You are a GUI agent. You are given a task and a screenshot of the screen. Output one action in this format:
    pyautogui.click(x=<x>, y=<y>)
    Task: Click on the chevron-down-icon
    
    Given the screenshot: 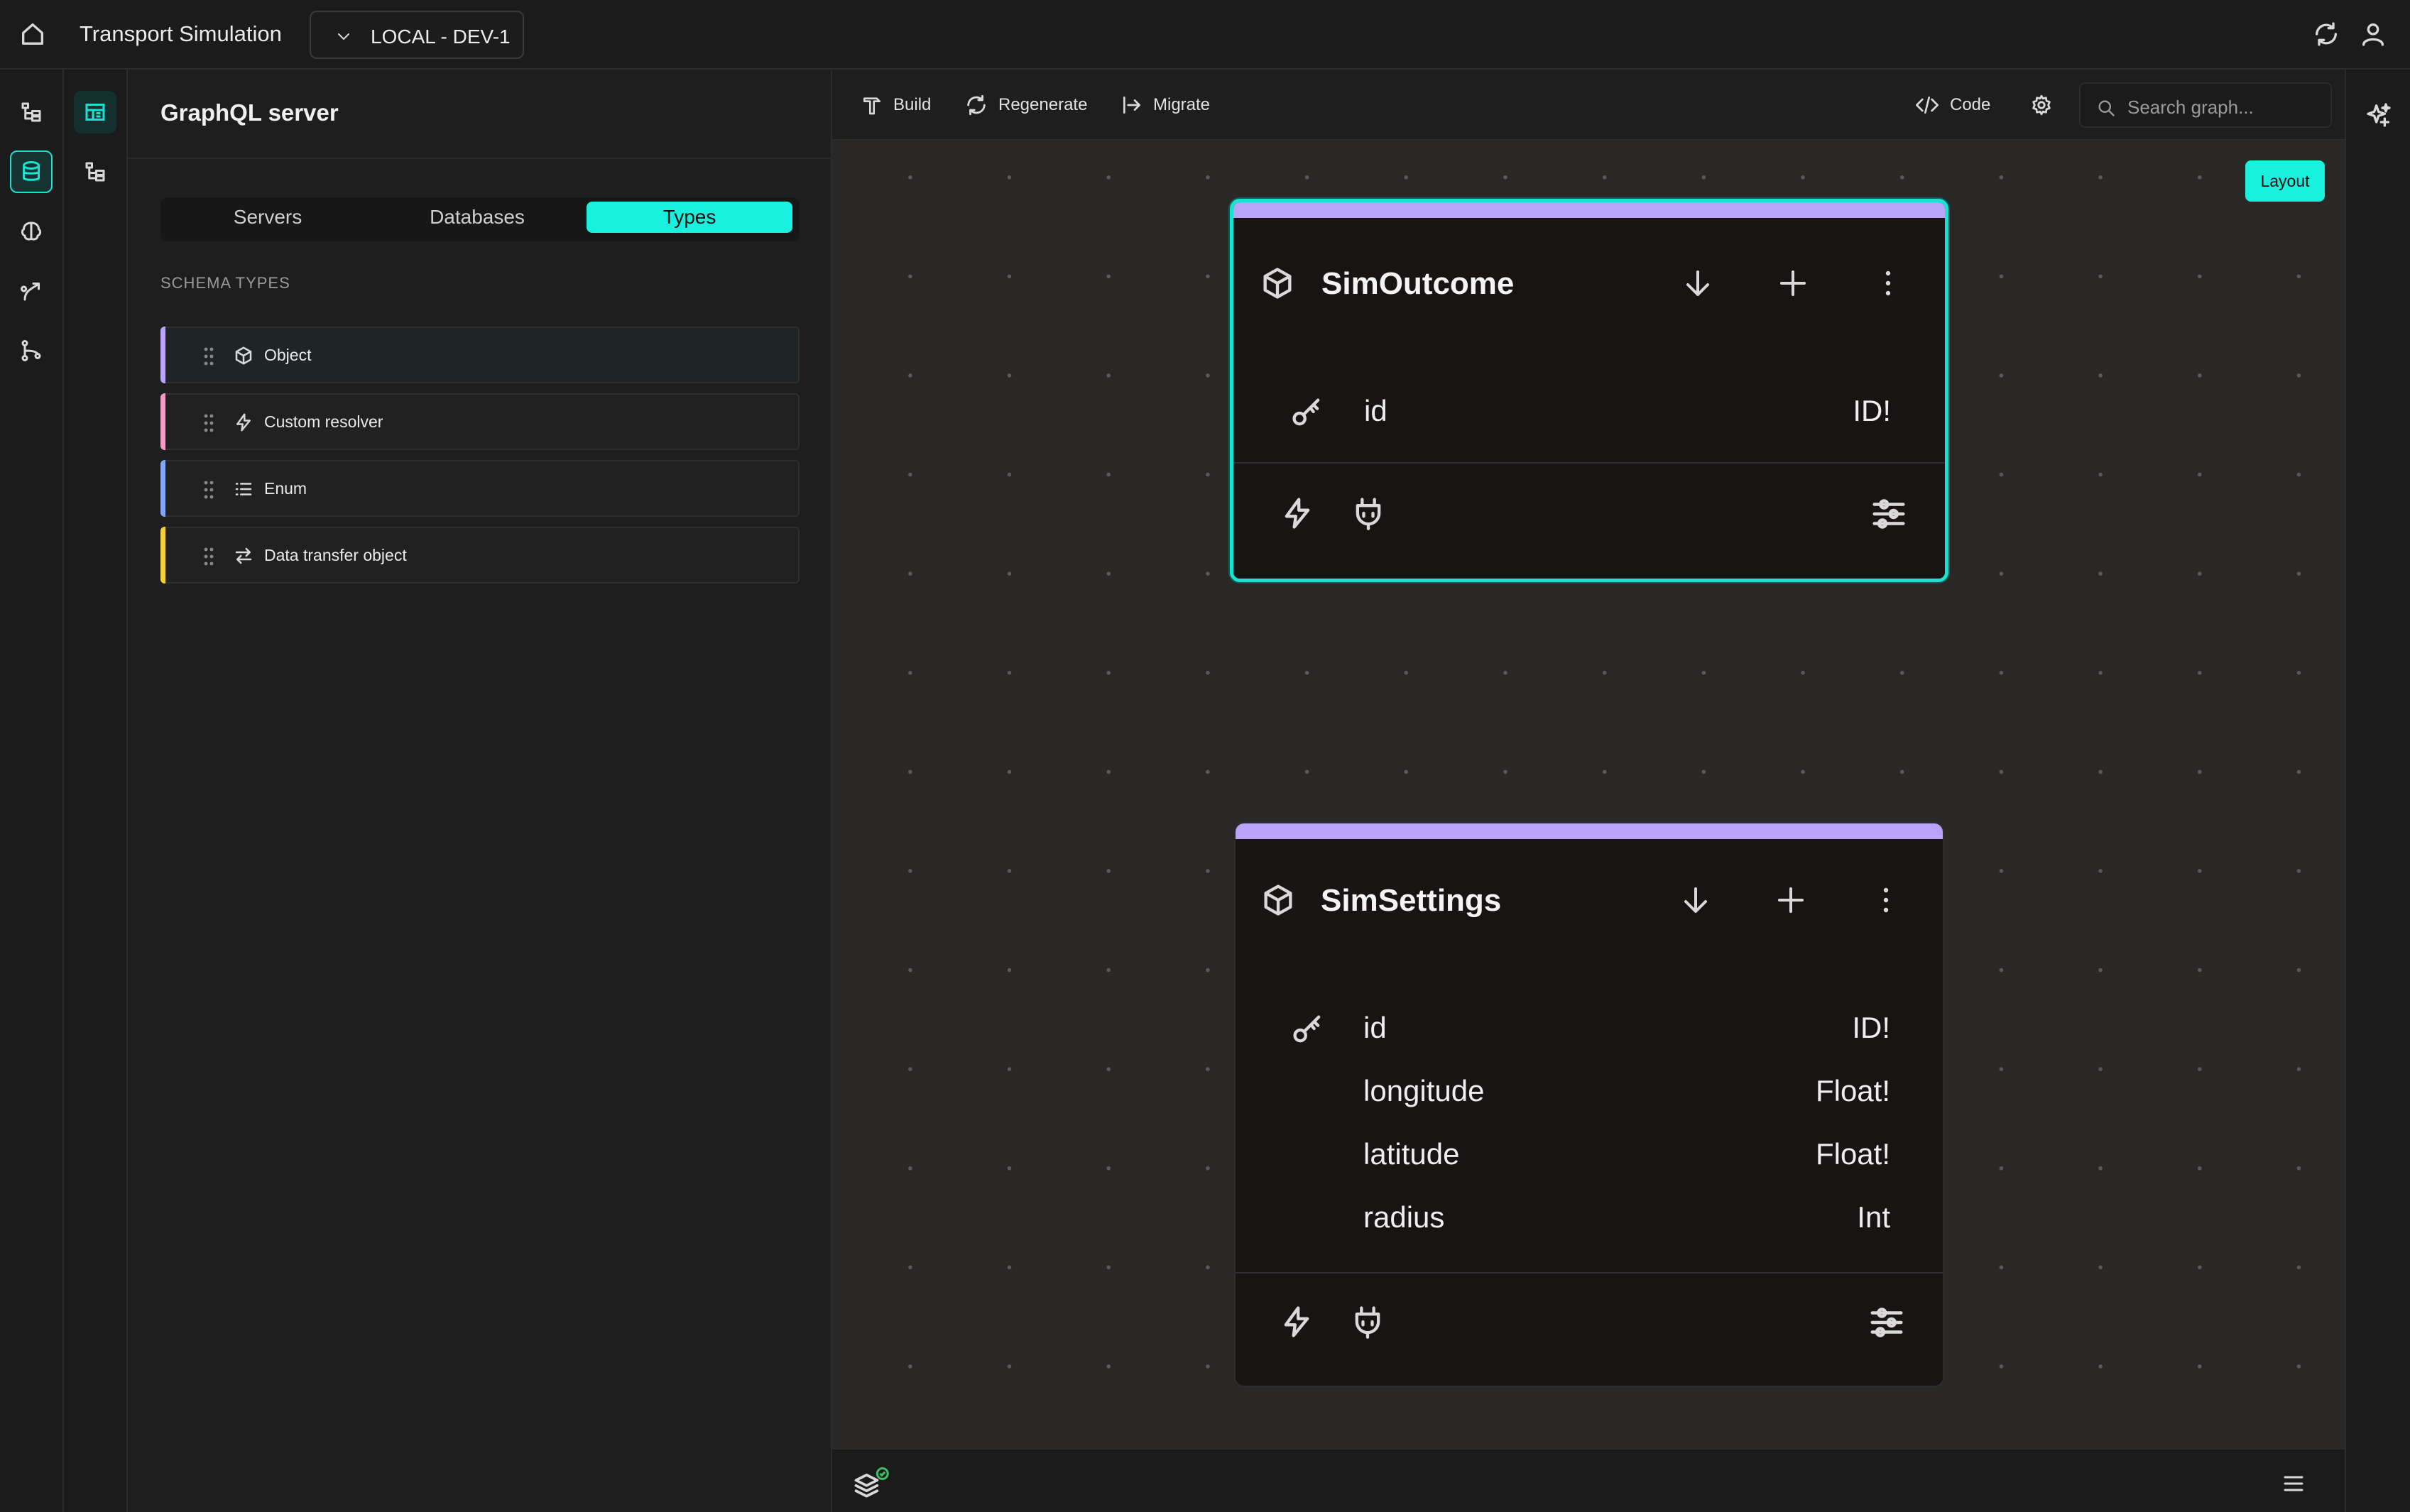 What is the action you would take?
    pyautogui.click(x=343, y=37)
    